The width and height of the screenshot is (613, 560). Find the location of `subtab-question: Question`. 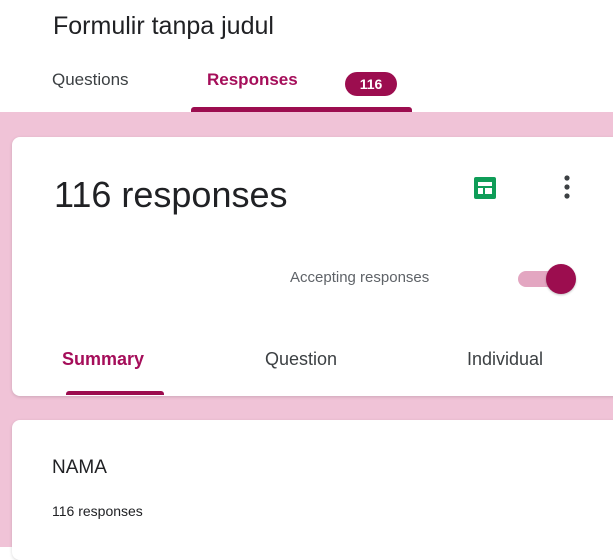

subtab-question: Question is located at coordinates (301, 359).